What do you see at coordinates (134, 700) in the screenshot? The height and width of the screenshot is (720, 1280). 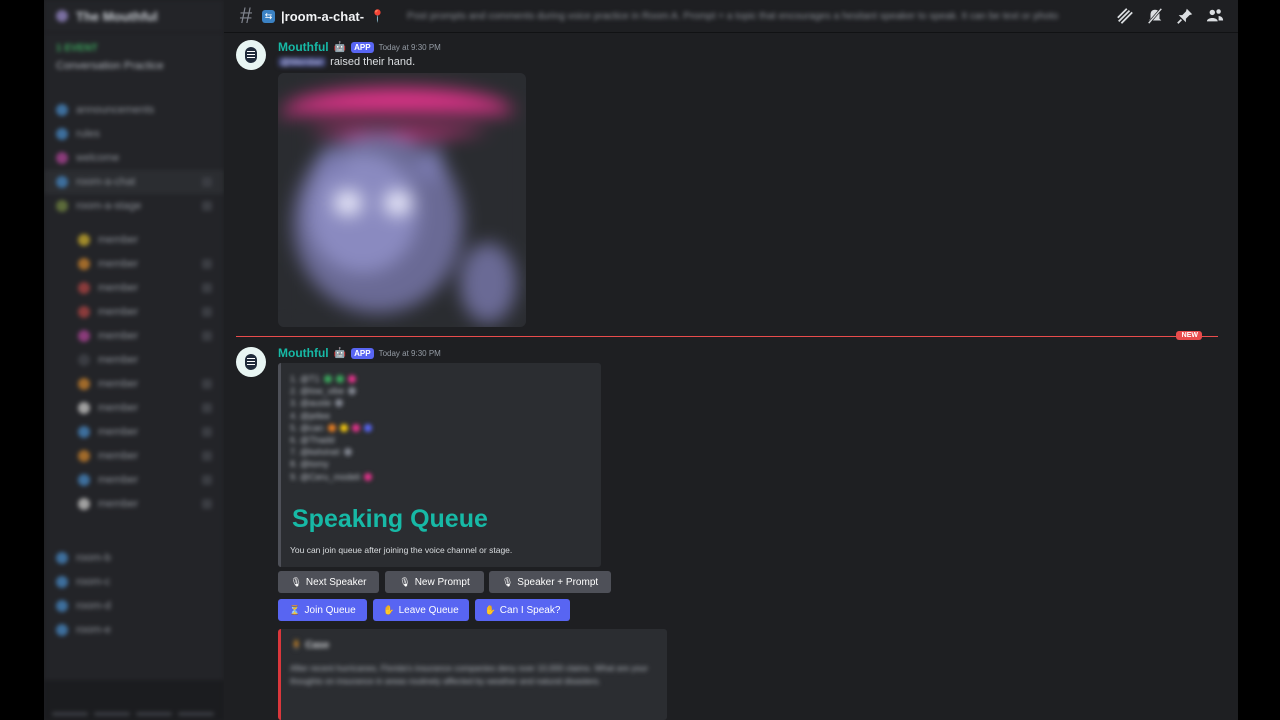 I see `user-panel` at bounding box center [134, 700].